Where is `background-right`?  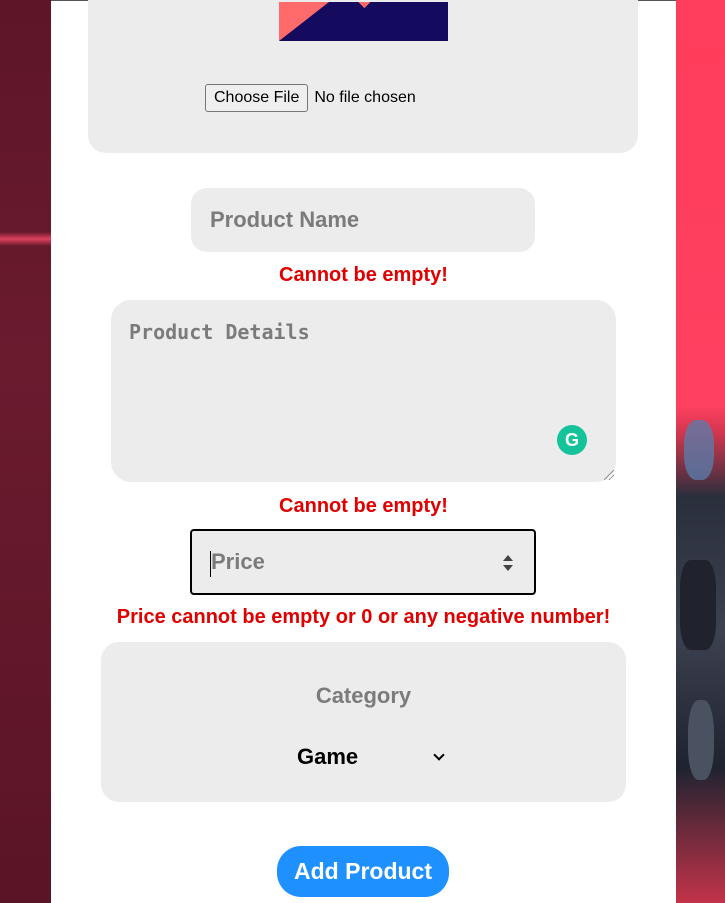 background-right is located at coordinates (700, 451).